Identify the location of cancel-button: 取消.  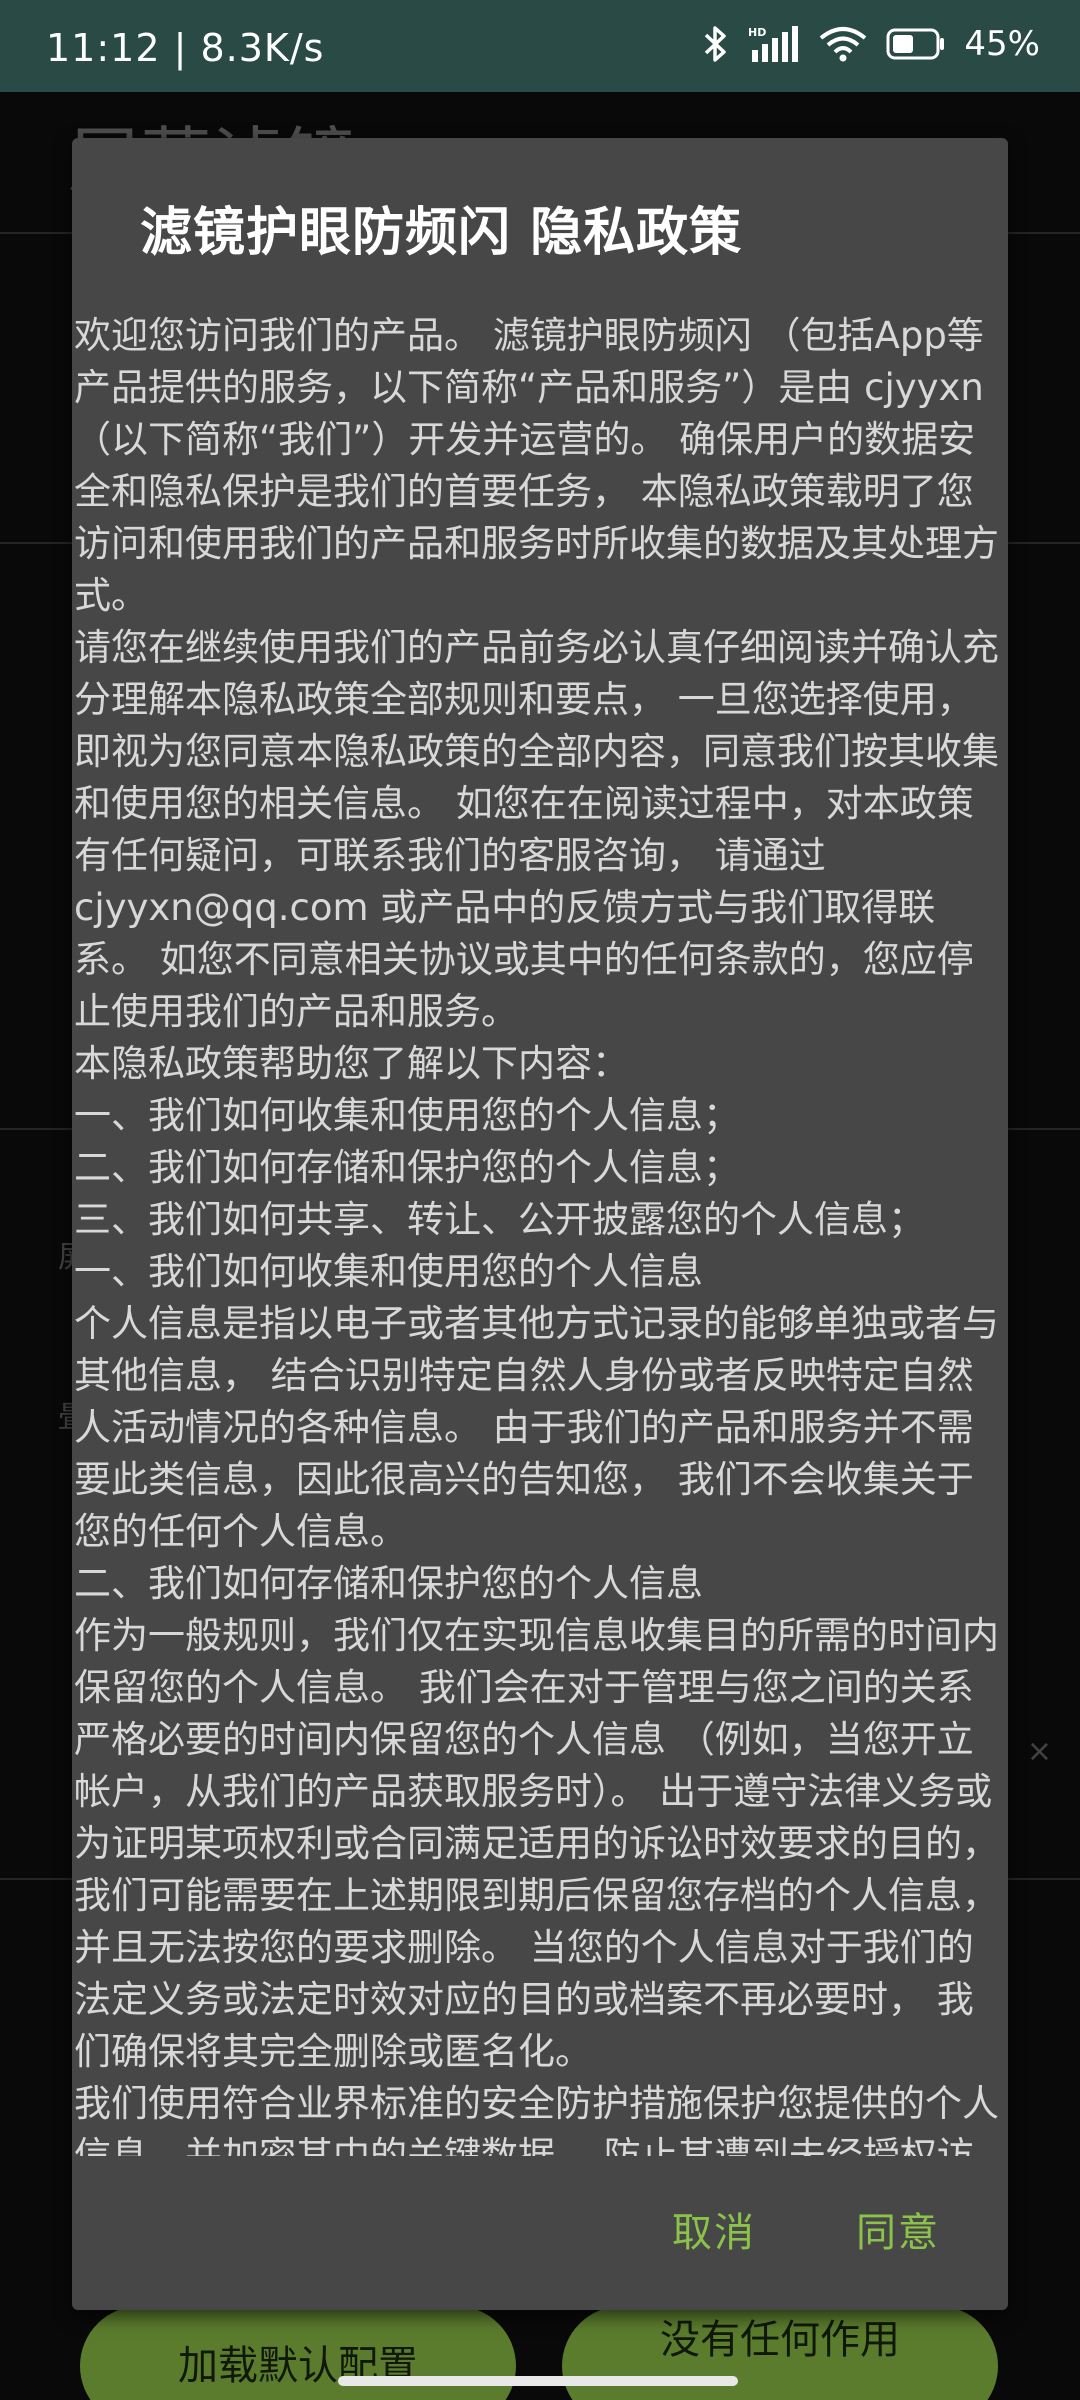
(714, 2229).